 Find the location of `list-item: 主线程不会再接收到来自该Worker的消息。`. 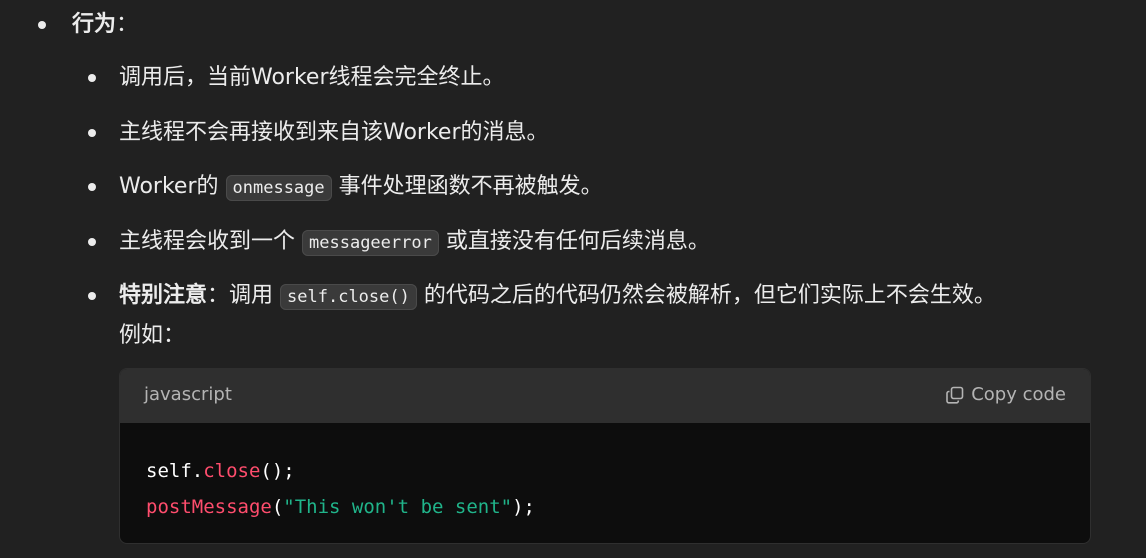

list-item: 主线程不会再接收到来自该Worker的消息。 is located at coordinates (334, 133).